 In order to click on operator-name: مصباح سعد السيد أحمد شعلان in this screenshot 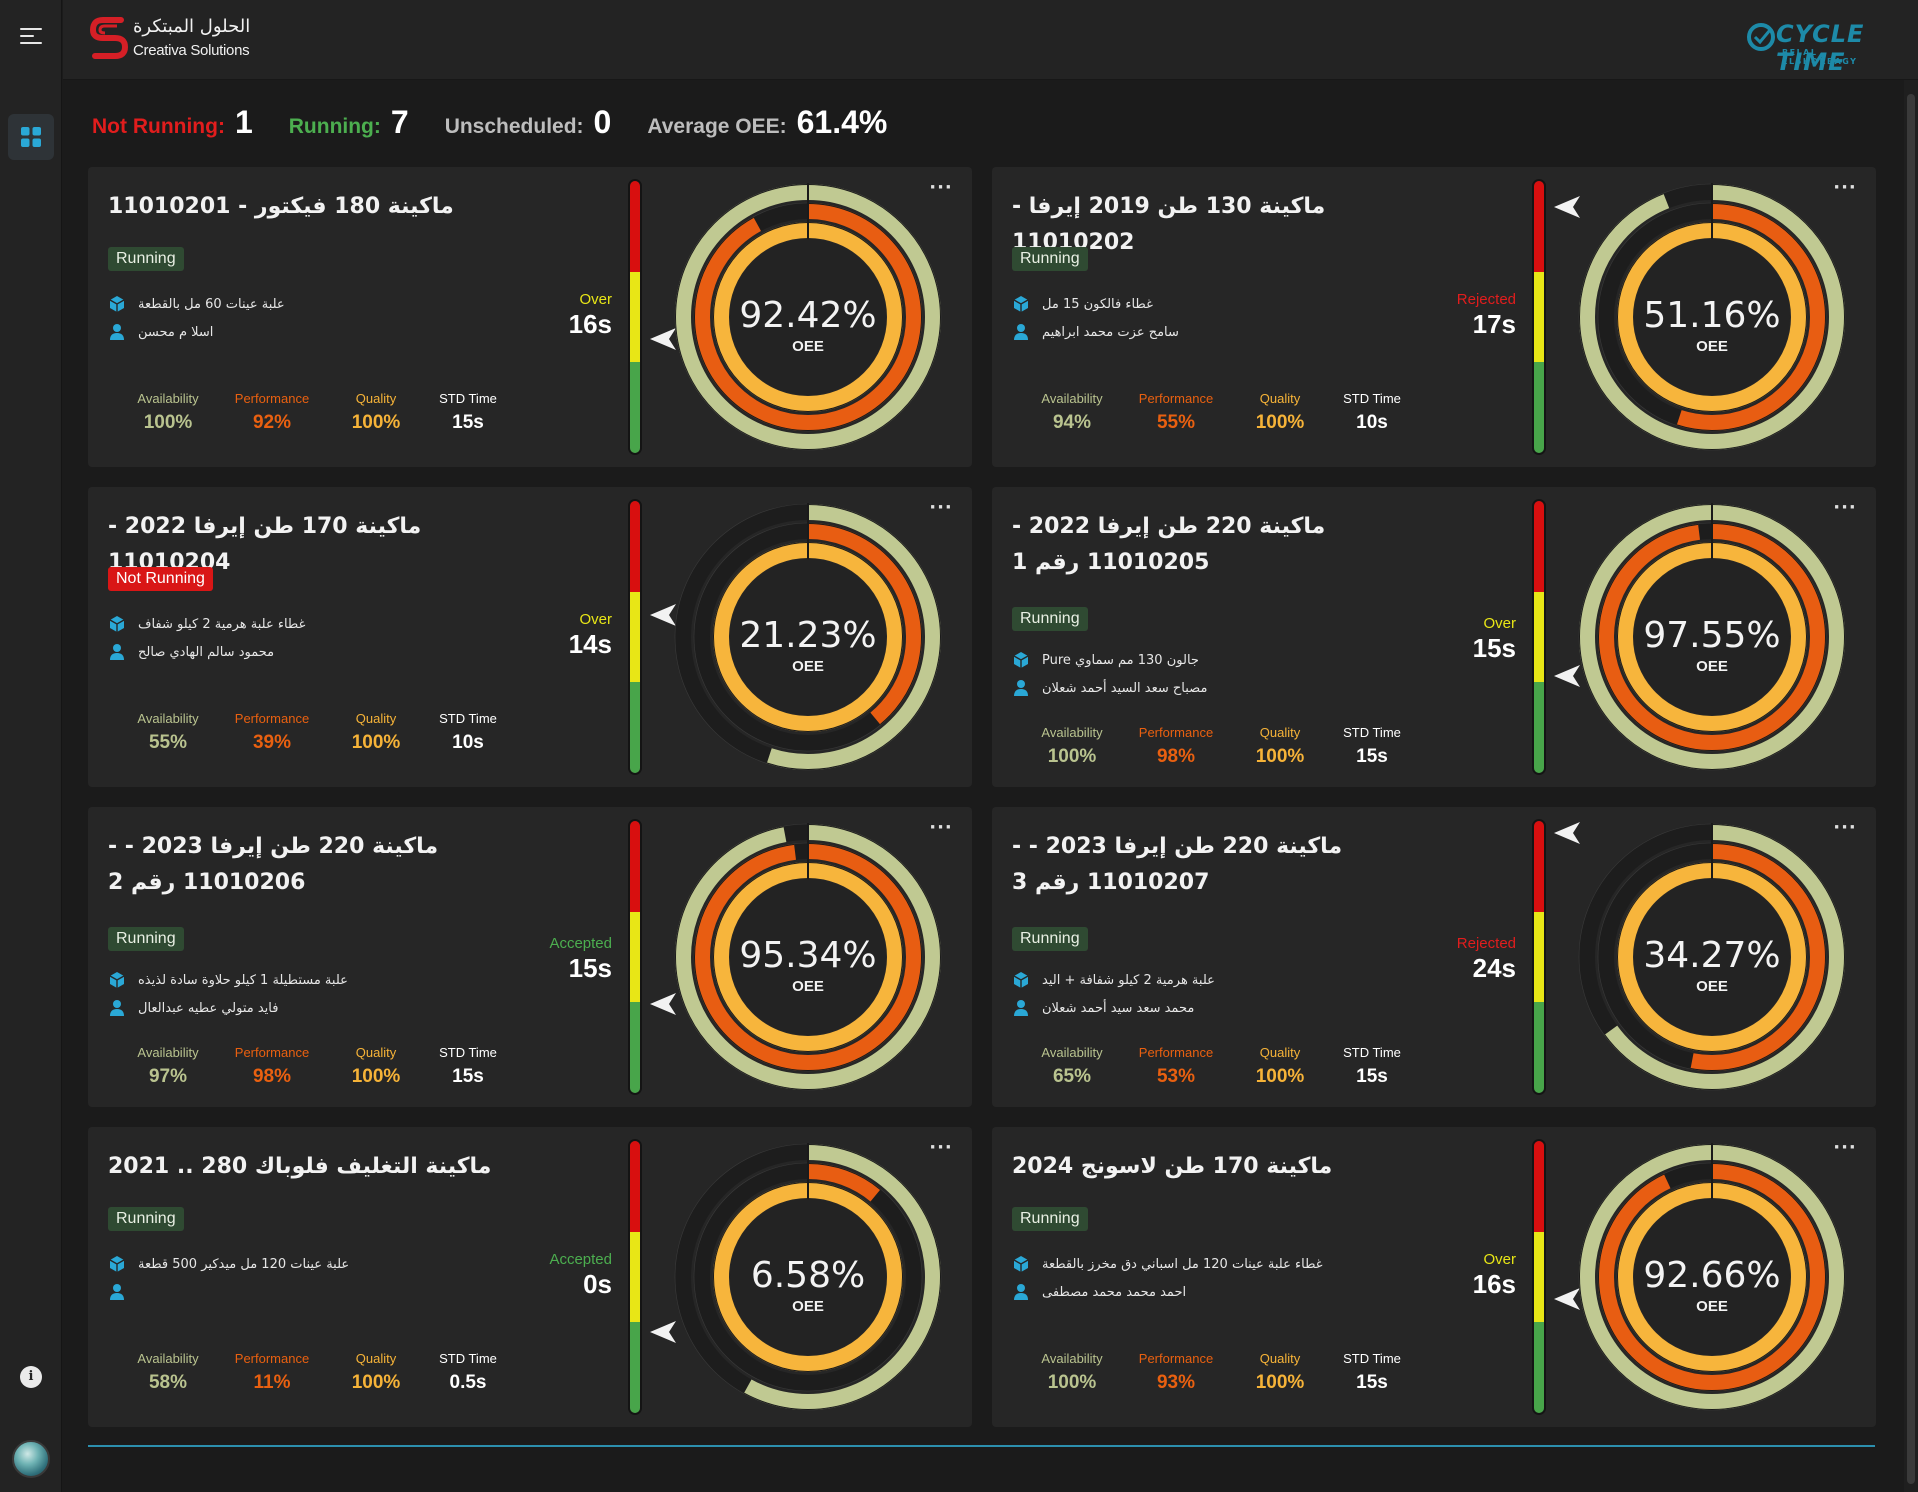, I will do `click(1125, 688)`.